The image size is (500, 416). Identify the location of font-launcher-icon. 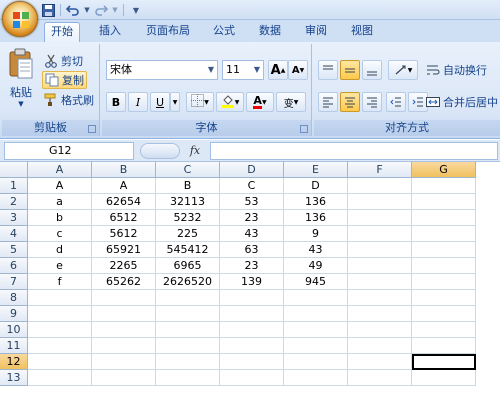
(304, 129).